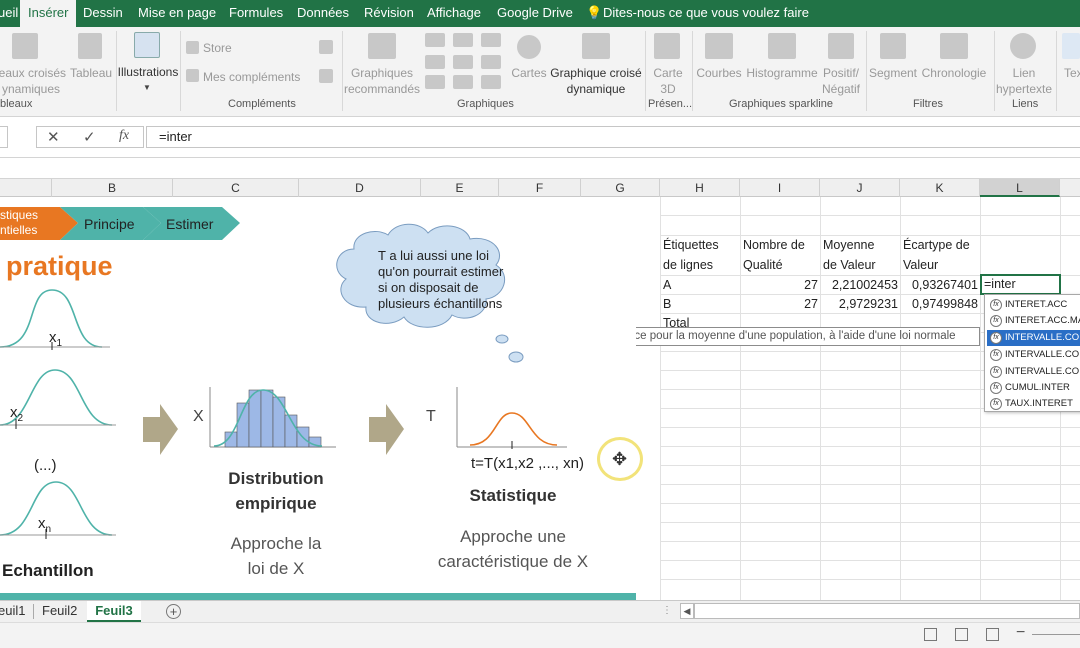  Describe the element at coordinates (1033, 388) in the screenshot. I see `autocomplete-item: fx CUMUL.INTER` at that location.